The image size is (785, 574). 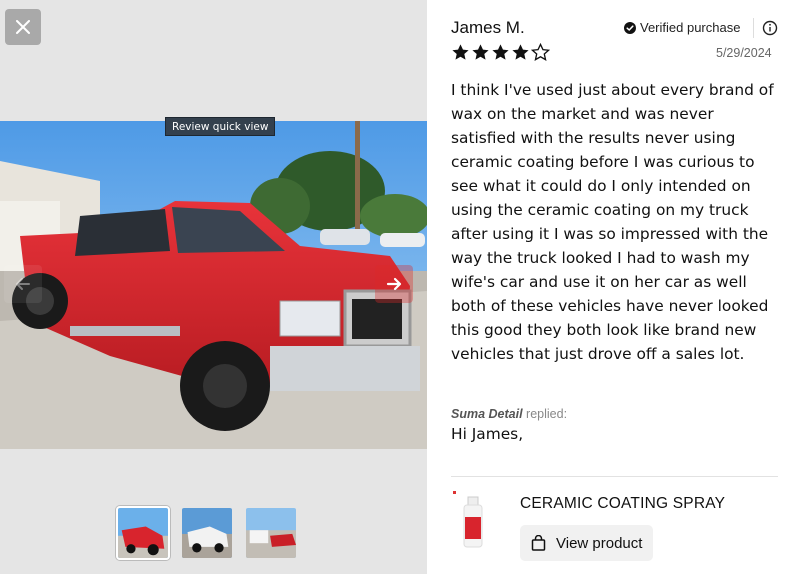 I want to click on shopping-bag-icon, so click(x=538, y=543).